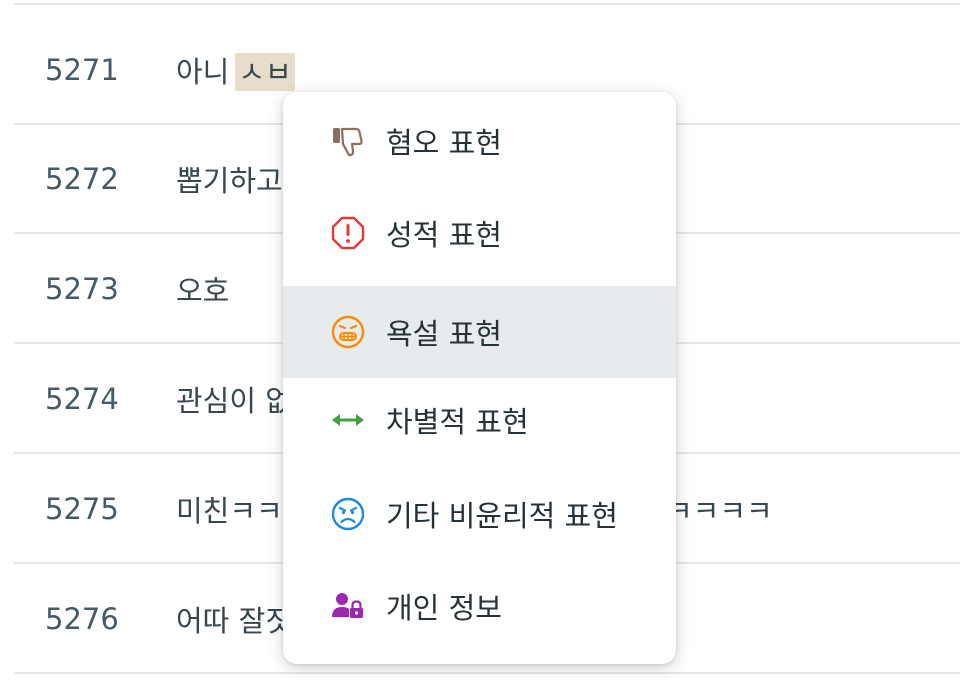 The image size is (960, 680). What do you see at coordinates (82, 509) in the screenshot?
I see `row-id: 5275` at bounding box center [82, 509].